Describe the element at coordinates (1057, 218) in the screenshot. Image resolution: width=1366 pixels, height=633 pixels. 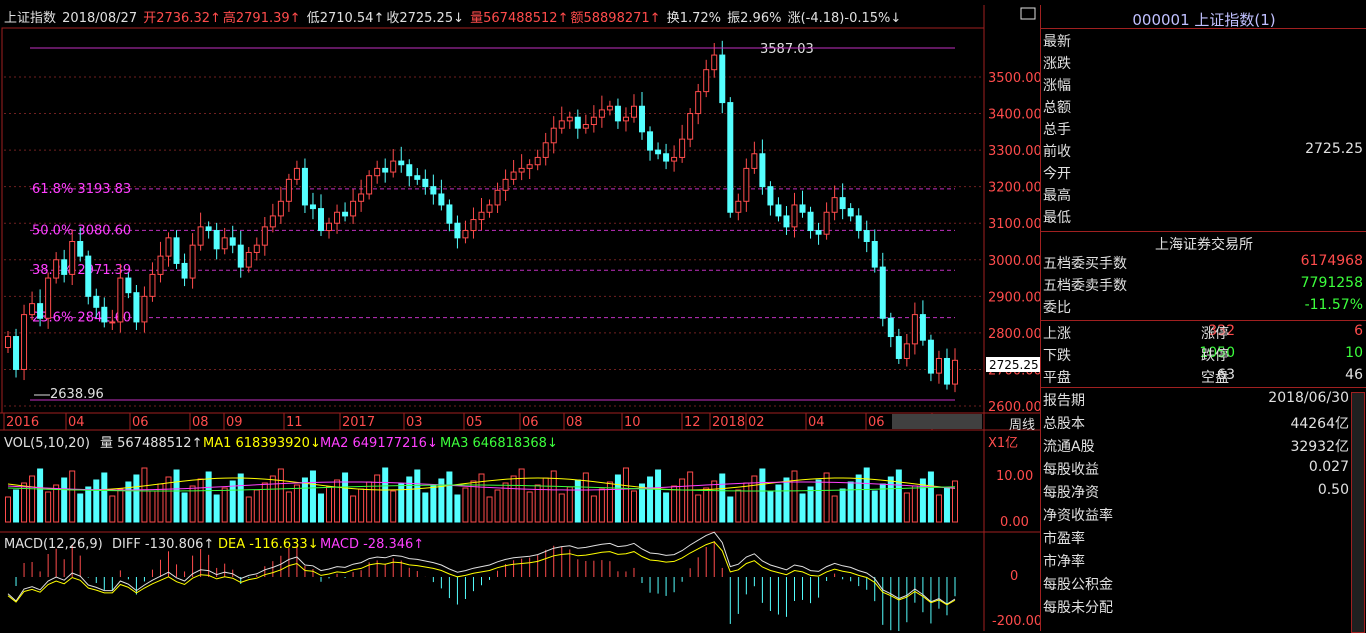
I see `quote-label: 最低` at that location.